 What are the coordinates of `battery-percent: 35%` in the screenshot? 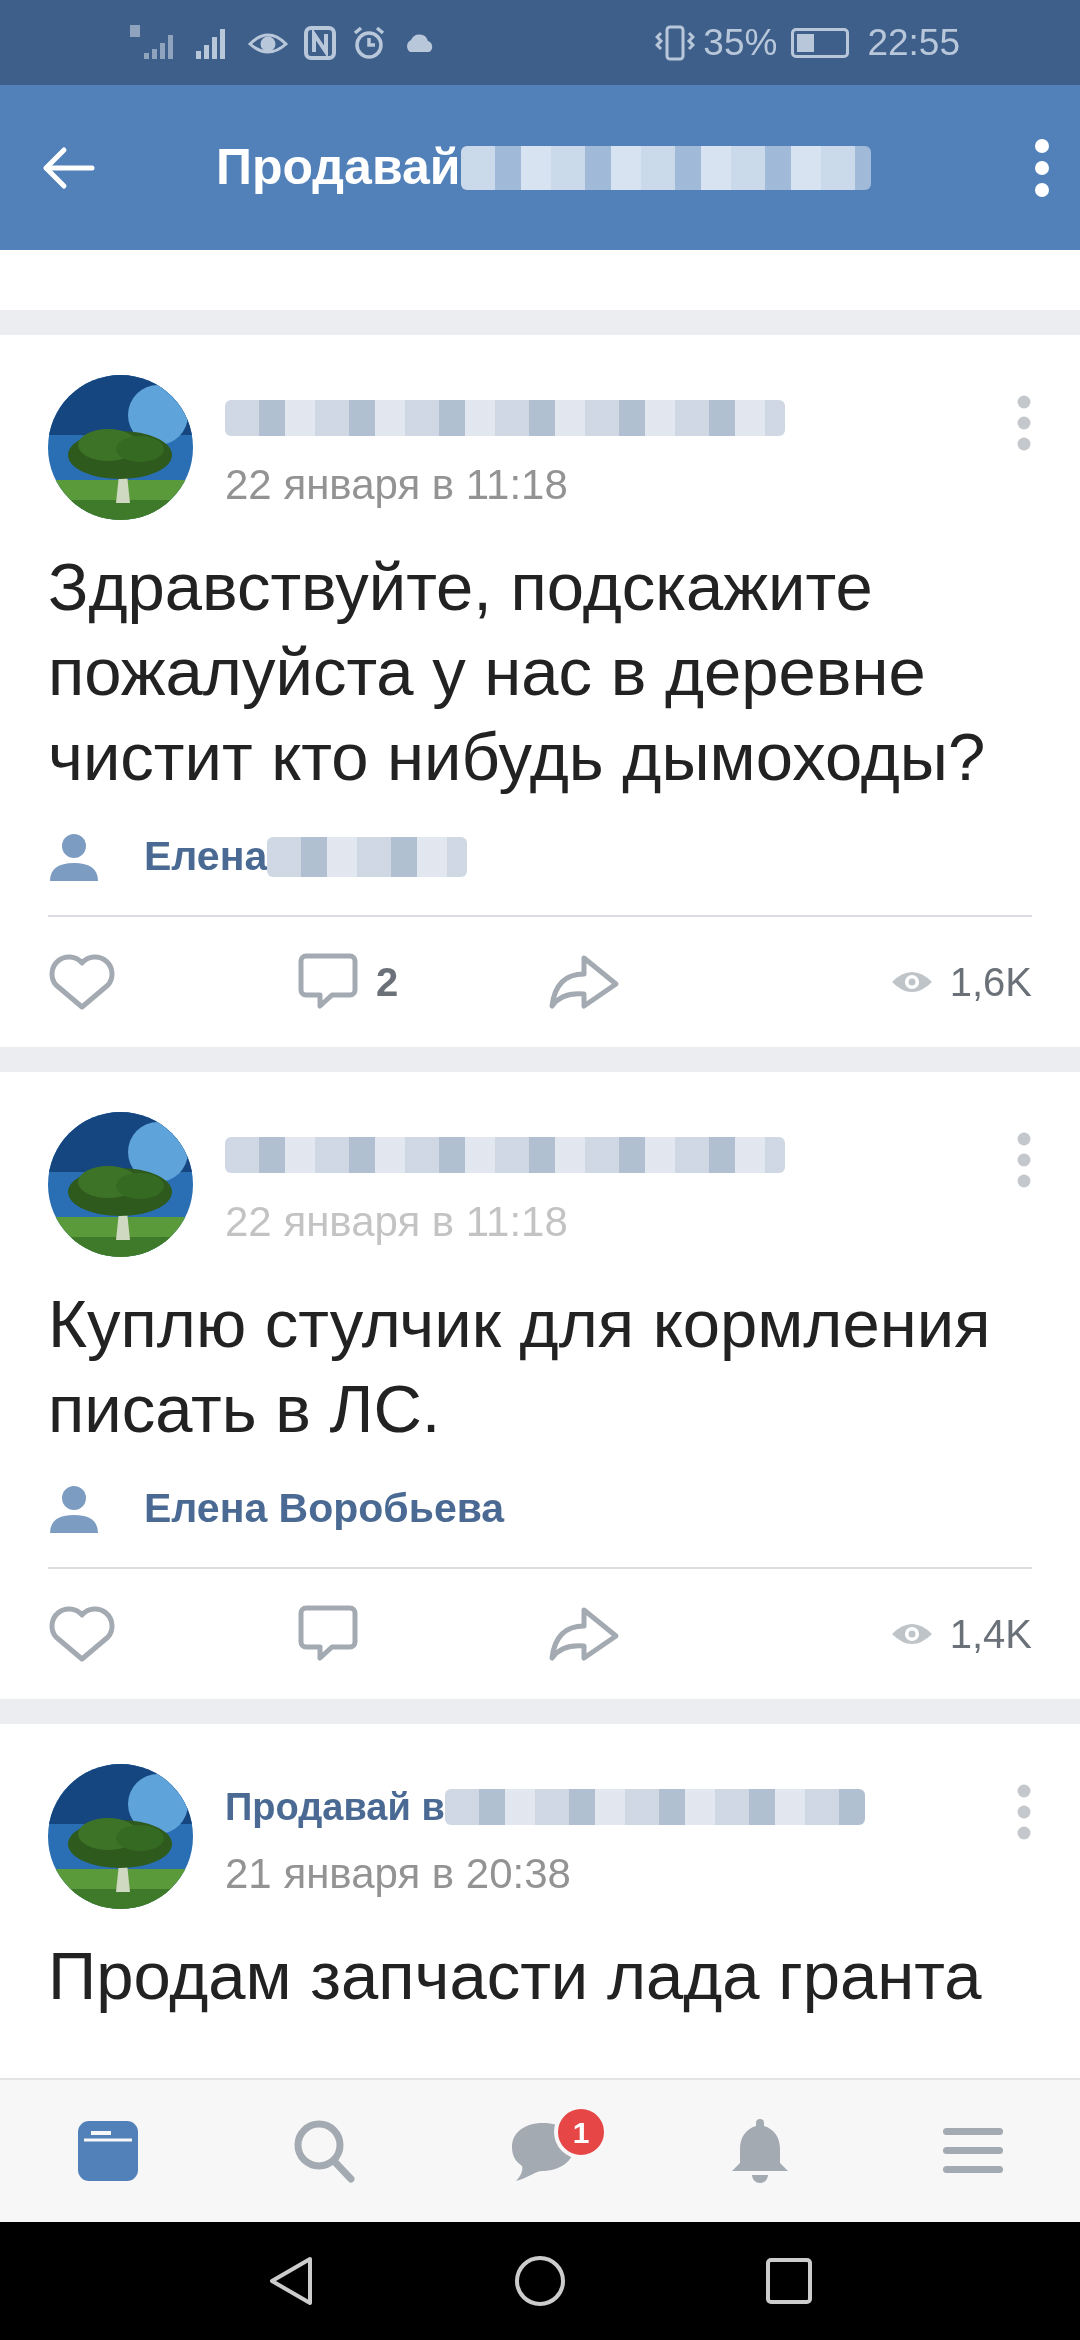 It's located at (740, 42).